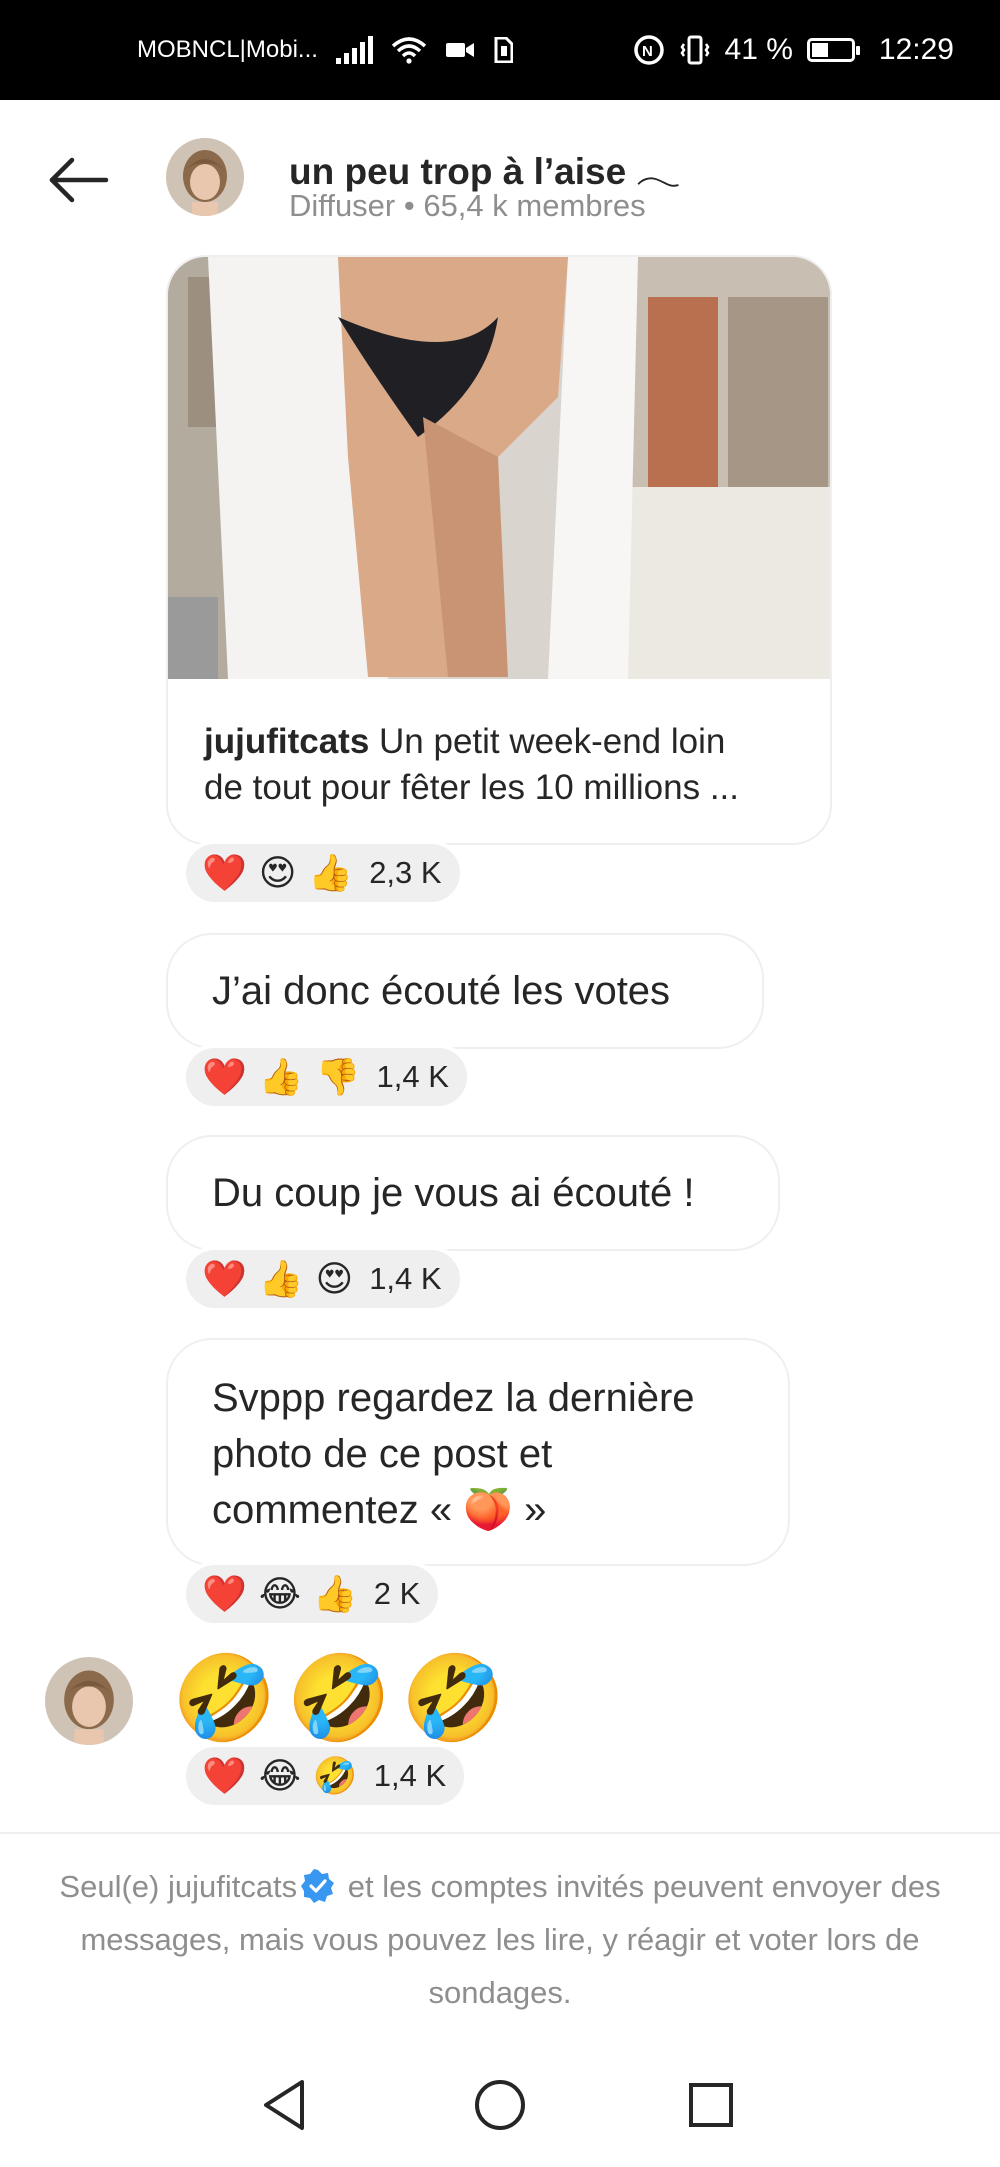 The height and width of the screenshot is (2167, 1000). I want to click on system-nav-bar, so click(500, 2103).